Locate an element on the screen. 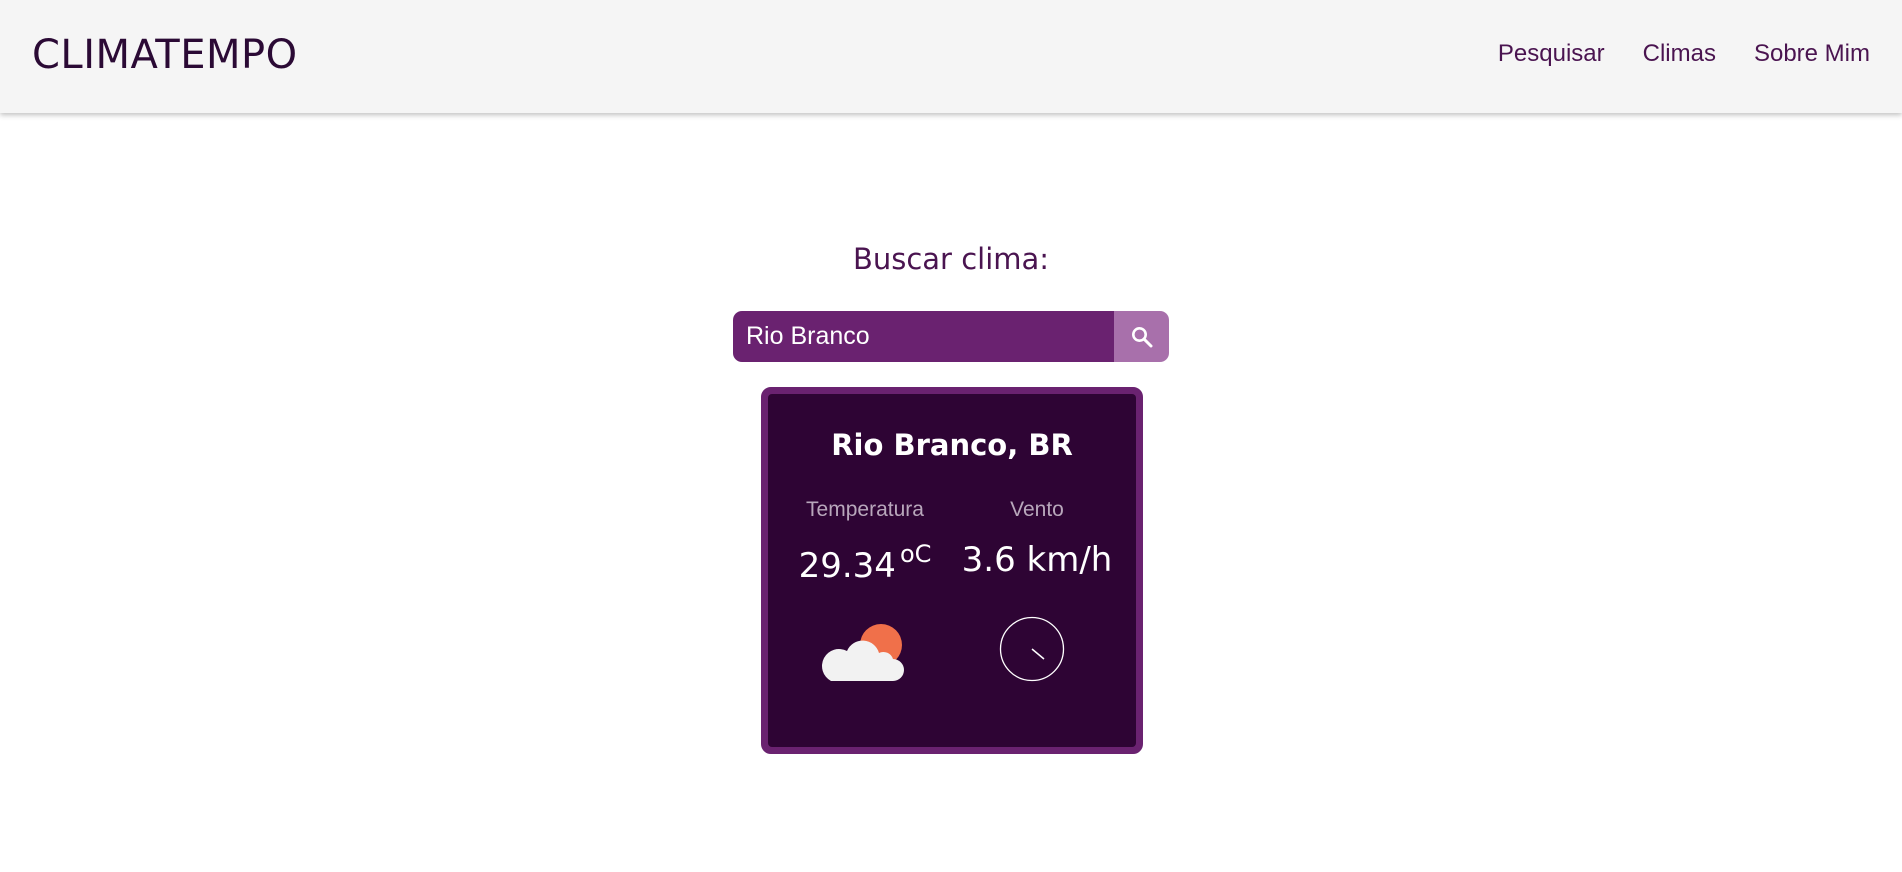 The height and width of the screenshot is (872, 1902). nav-link-climas: Climas is located at coordinates (1679, 54).